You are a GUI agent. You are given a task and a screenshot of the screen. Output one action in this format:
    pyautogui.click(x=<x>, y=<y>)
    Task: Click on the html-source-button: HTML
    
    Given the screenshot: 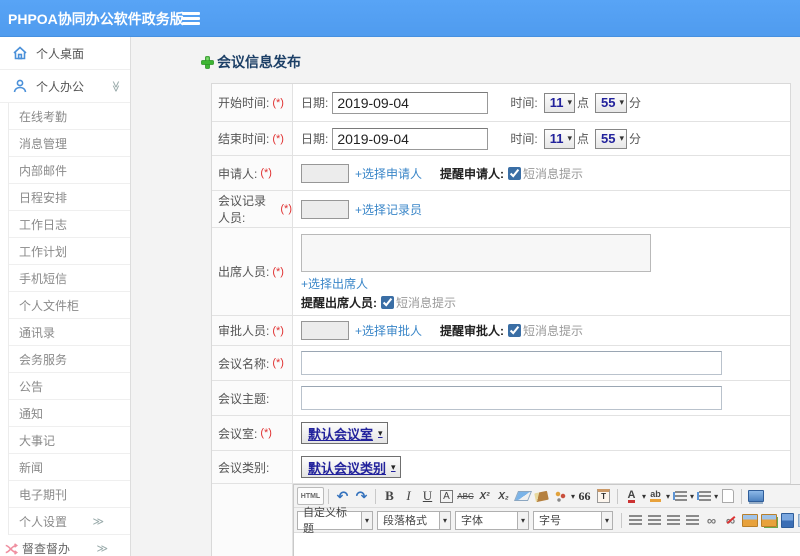 What is the action you would take?
    pyautogui.click(x=310, y=496)
    